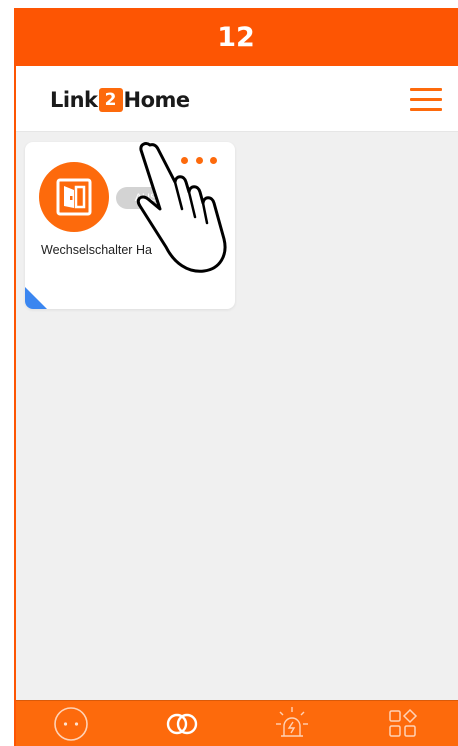  I want to click on smiley-face-icon, so click(71, 723).